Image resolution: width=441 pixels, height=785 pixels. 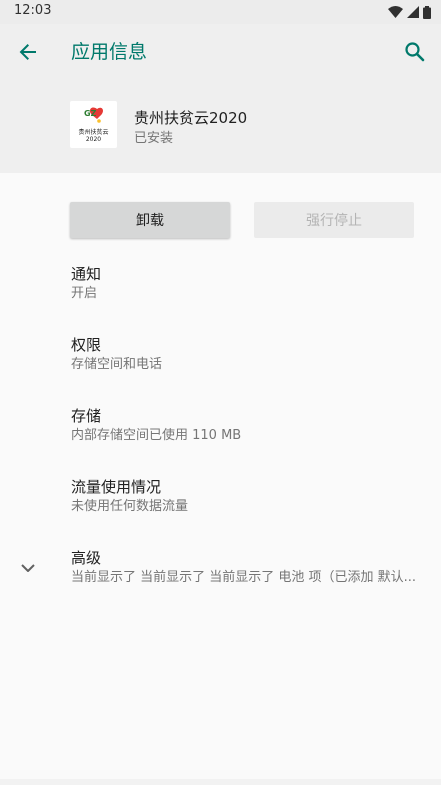 What do you see at coordinates (28, 568) in the screenshot?
I see `chevron-down-icon` at bounding box center [28, 568].